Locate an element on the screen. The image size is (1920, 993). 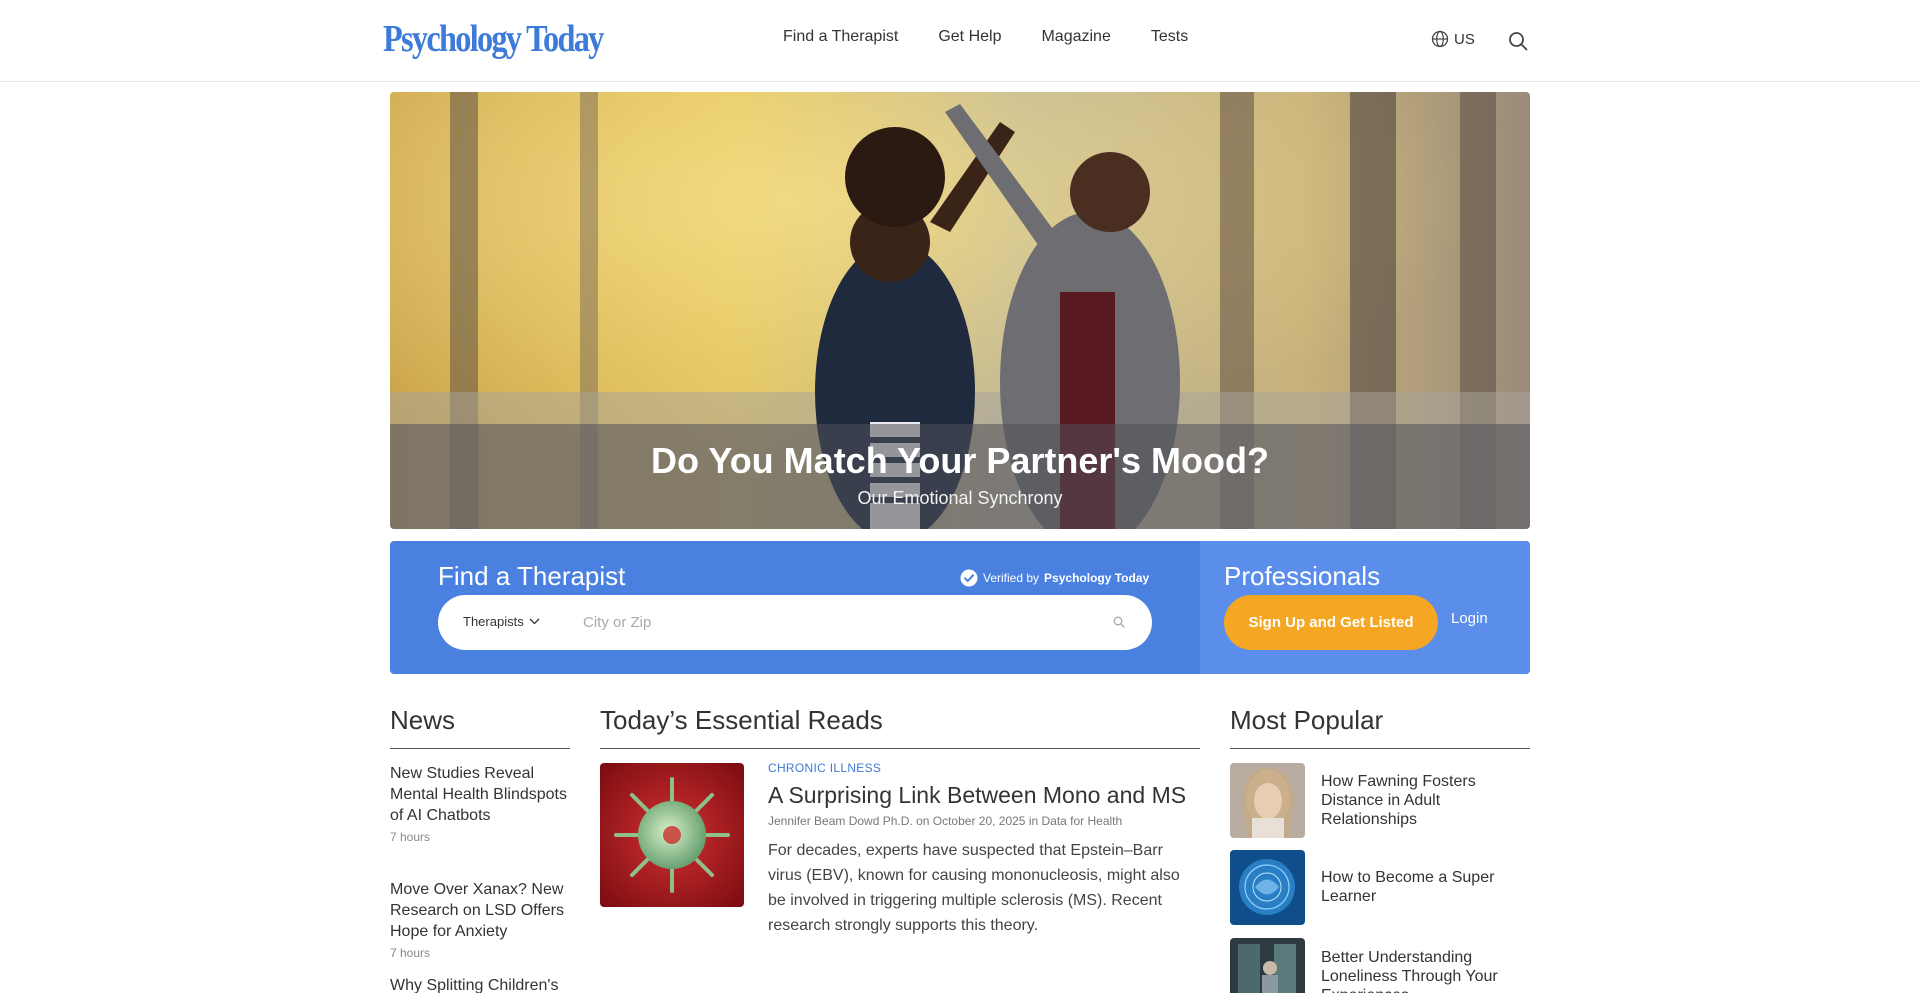
news-item-title: Why Splitting Children's is located at coordinates (474, 985).